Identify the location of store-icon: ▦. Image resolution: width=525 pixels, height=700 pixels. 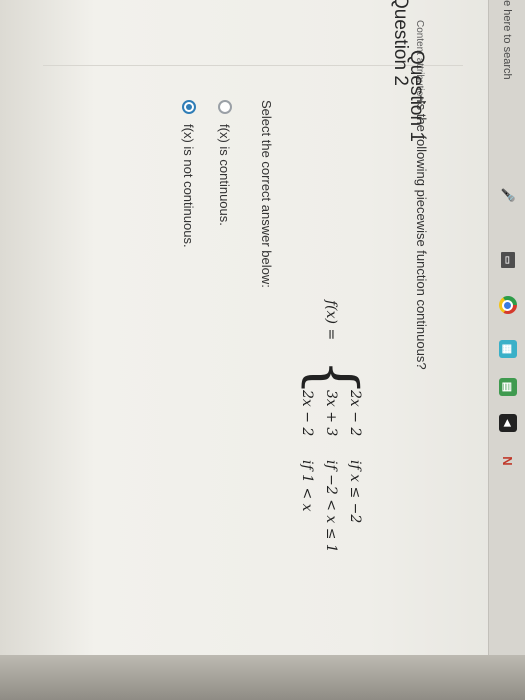
(508, 349).